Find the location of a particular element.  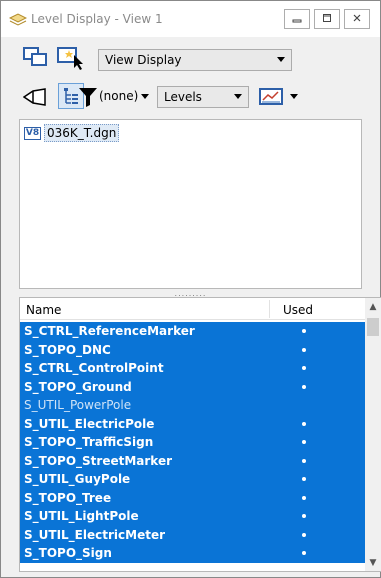

maximize-icon is located at coordinates (327, 19).